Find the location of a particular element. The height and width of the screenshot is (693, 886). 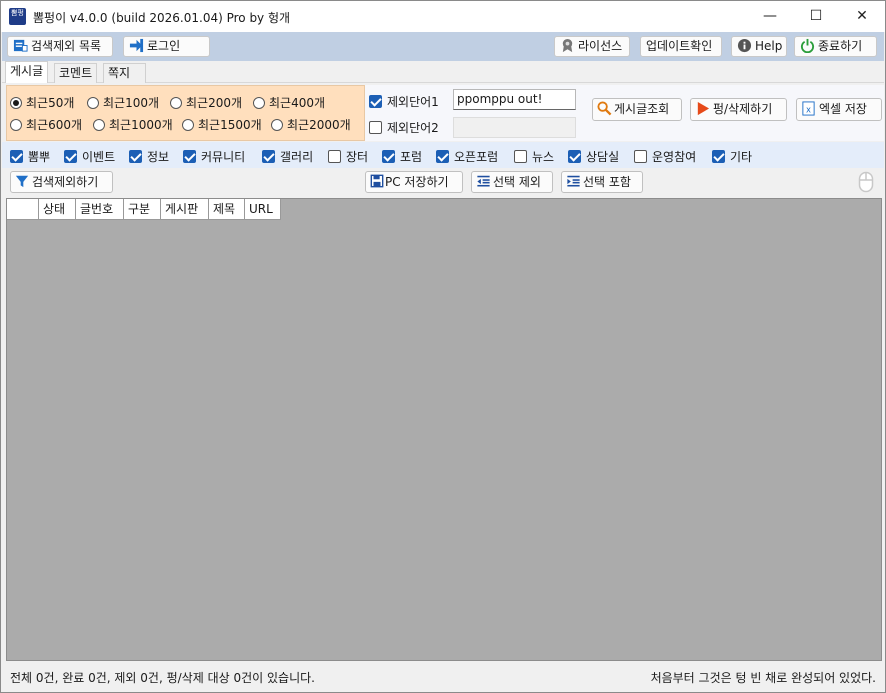

recent-1500-radio: 최근1500개 is located at coordinates (222, 124).